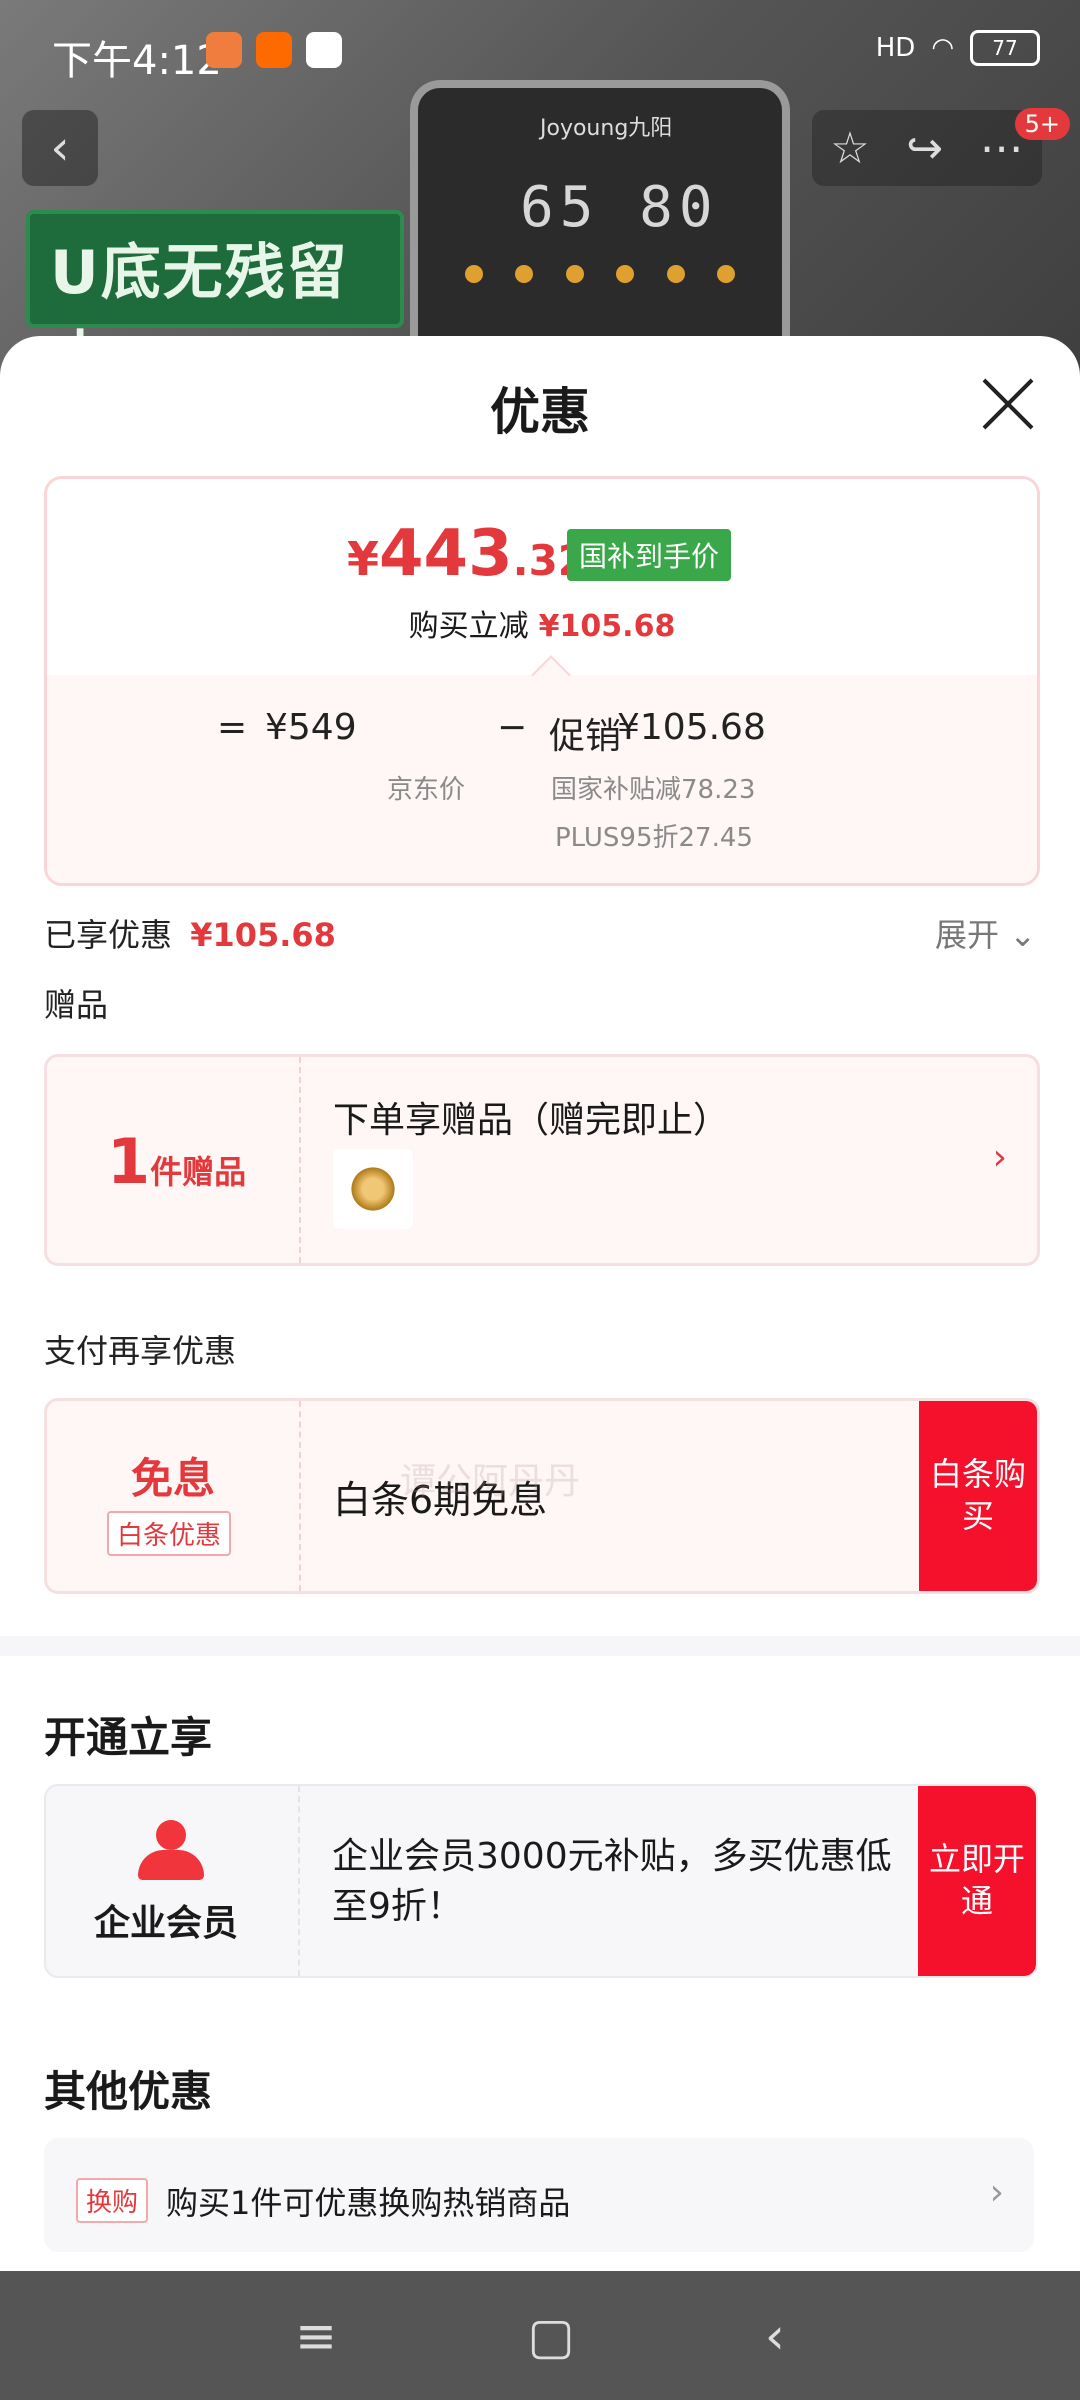 The height and width of the screenshot is (2400, 1080). Describe the element at coordinates (490, 1481) in the screenshot. I see `watermark: 谭公阿丹丹` at that location.